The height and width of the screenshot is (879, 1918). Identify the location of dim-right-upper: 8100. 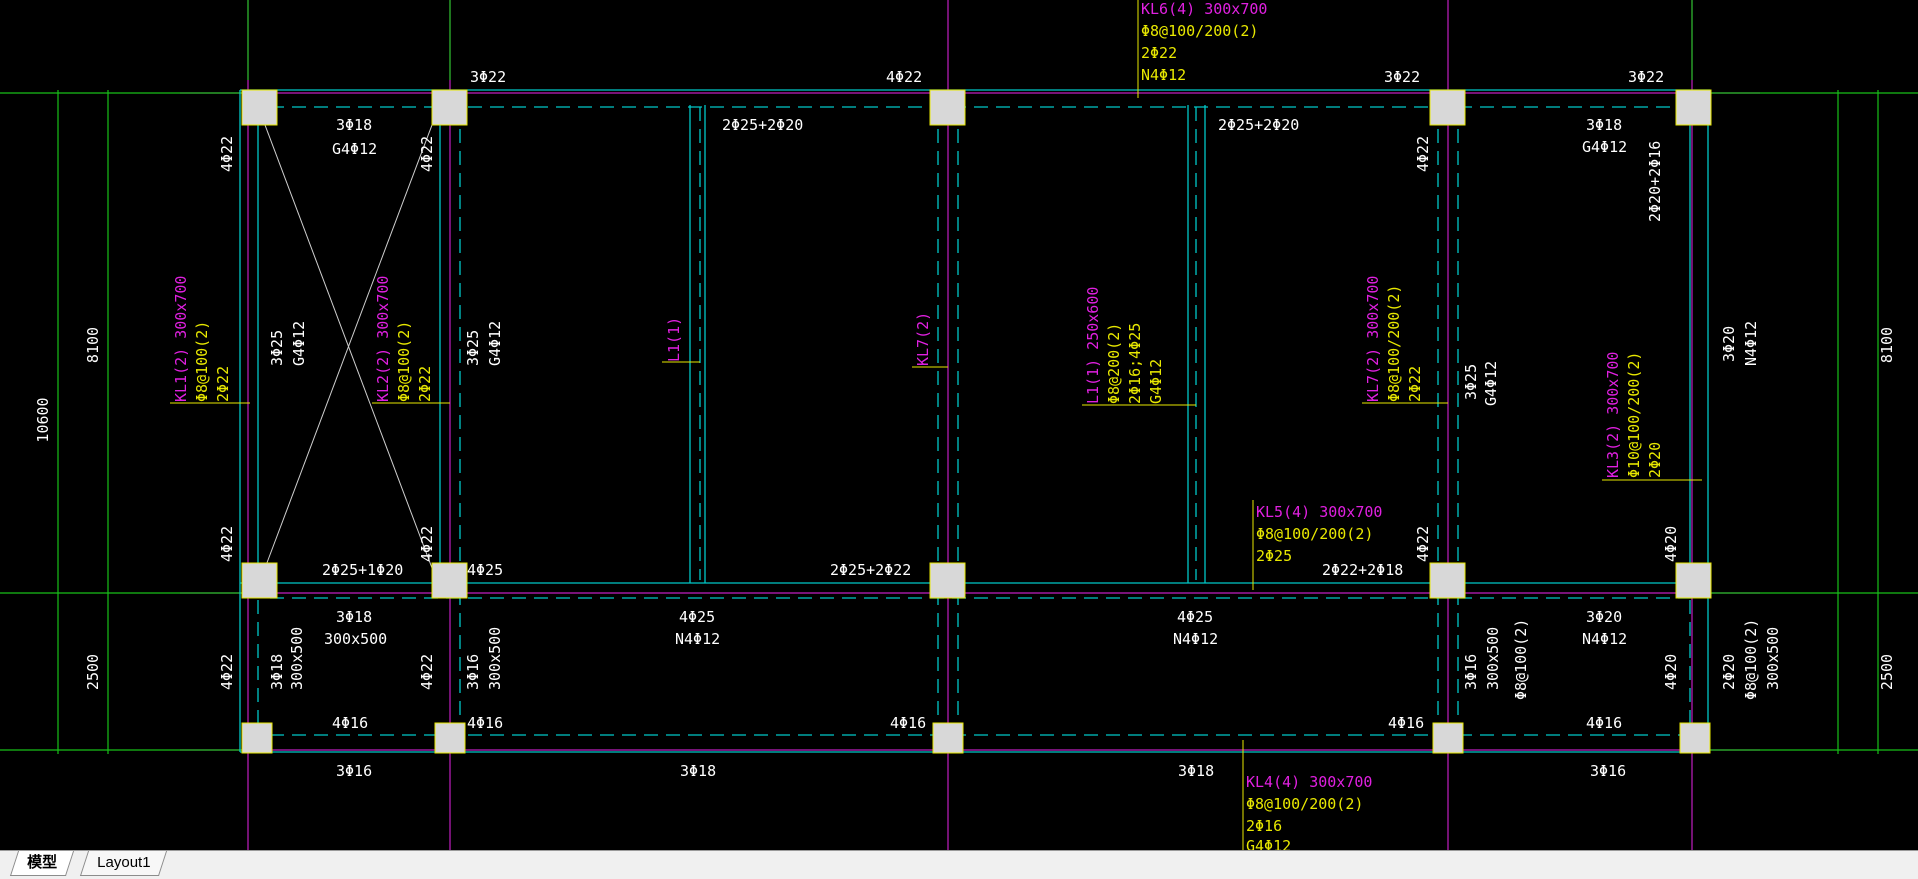
(1887, 345).